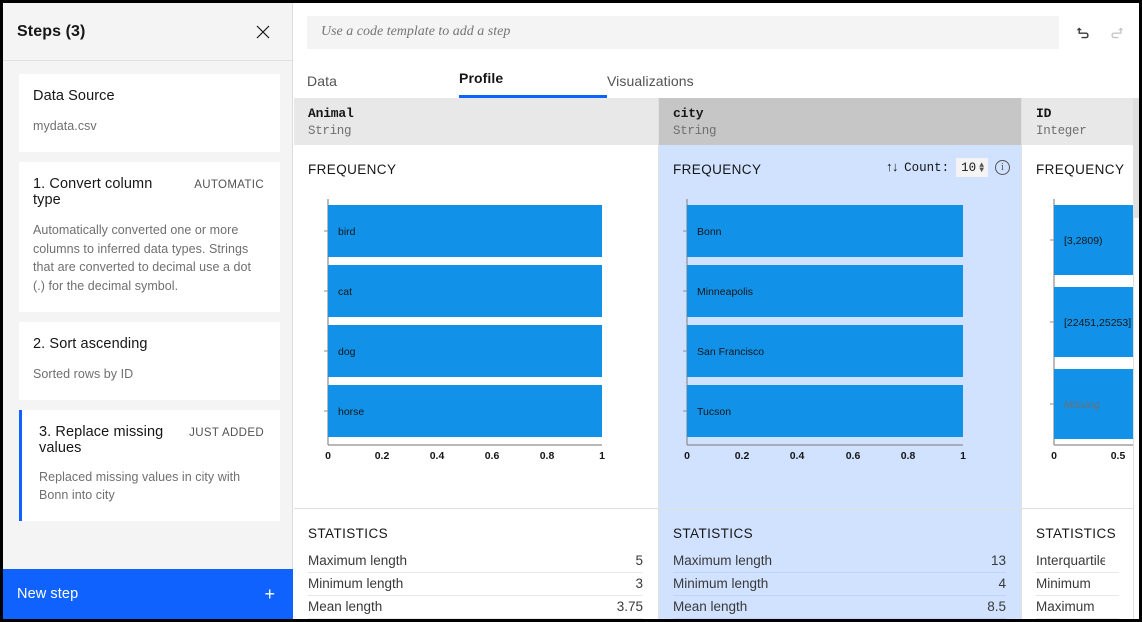 Image resolution: width=1142 pixels, height=622 pixels. Describe the element at coordinates (714, 412) in the screenshot. I see `svg-text: Tucson` at that location.